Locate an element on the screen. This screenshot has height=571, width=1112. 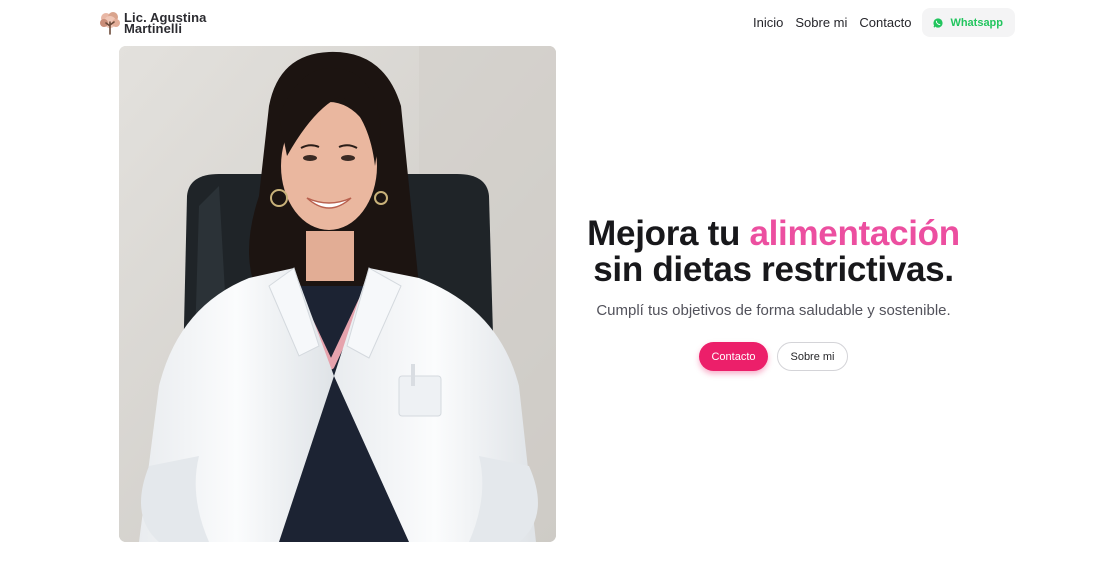
brand-name-line2: Martinelli is located at coordinates (153, 28).